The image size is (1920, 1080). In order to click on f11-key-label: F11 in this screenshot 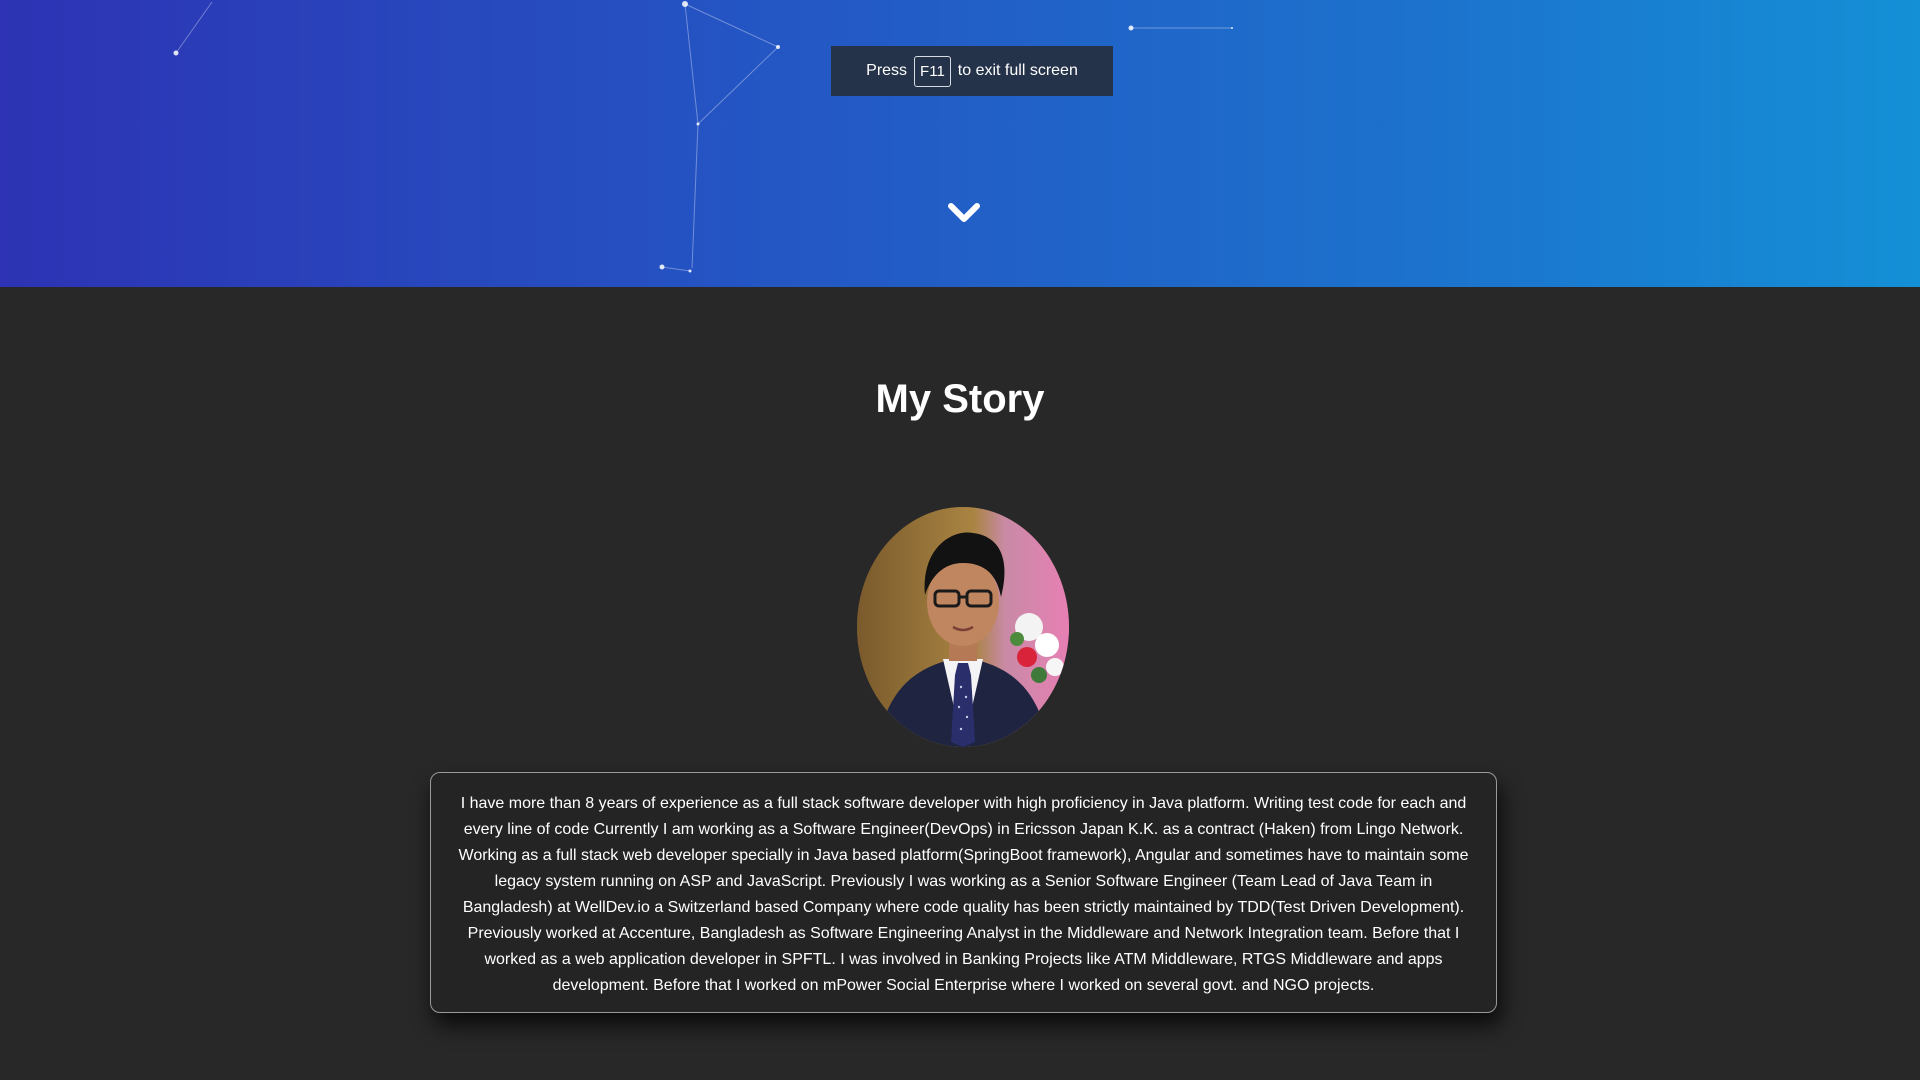, I will do `click(932, 71)`.